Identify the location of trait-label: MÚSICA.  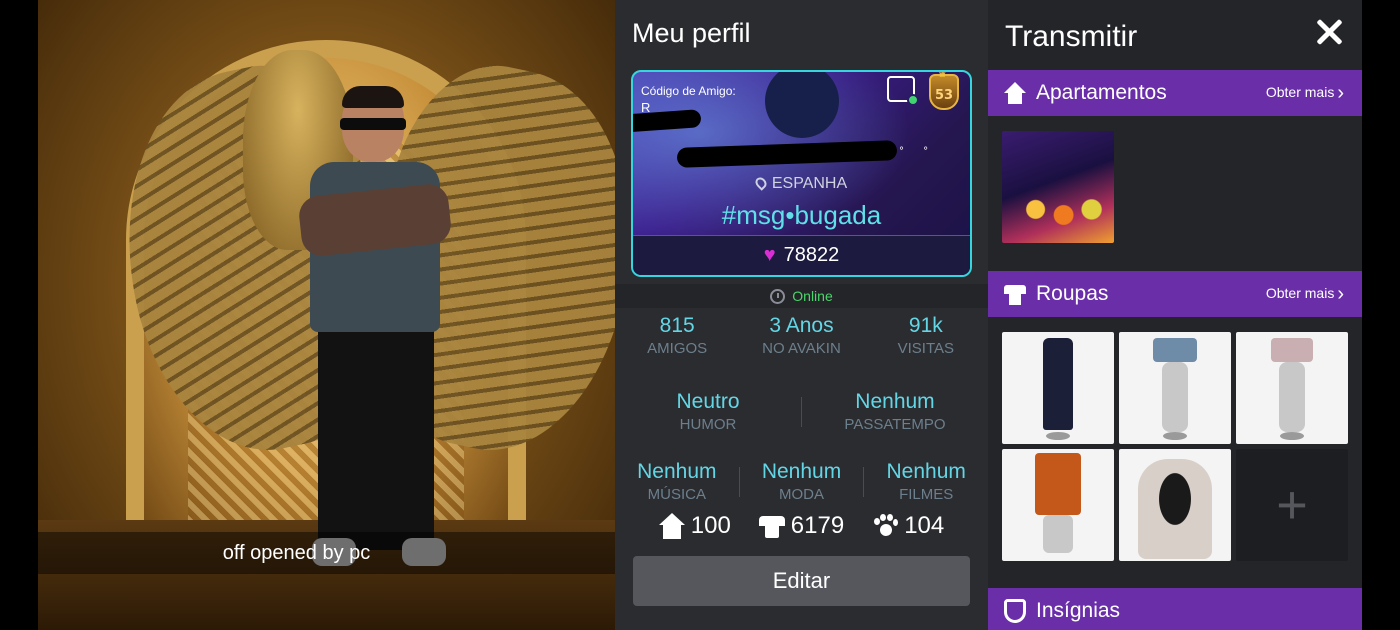
(676, 494).